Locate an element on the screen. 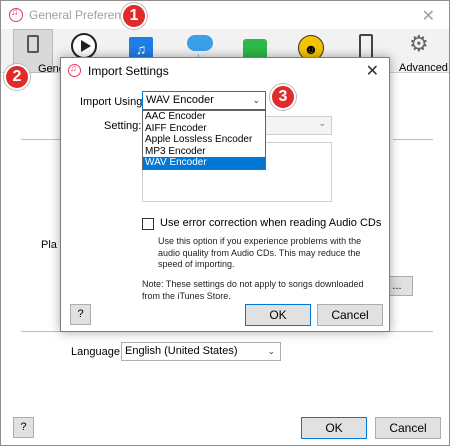 This screenshot has height=446, width=450. encoder-option: AIFF Encoder is located at coordinates (204, 129).